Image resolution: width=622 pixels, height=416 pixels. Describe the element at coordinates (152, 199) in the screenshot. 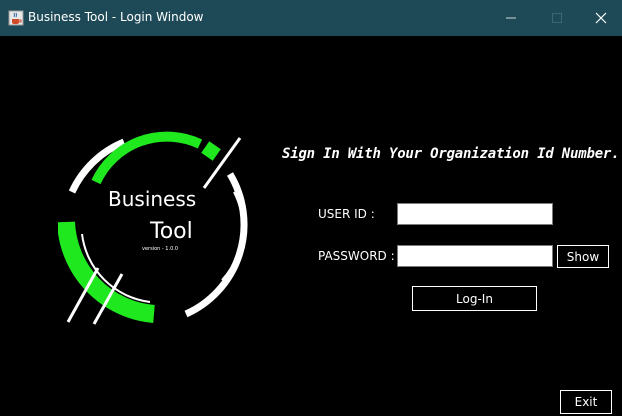

I see `logo-text-business: Business` at that location.